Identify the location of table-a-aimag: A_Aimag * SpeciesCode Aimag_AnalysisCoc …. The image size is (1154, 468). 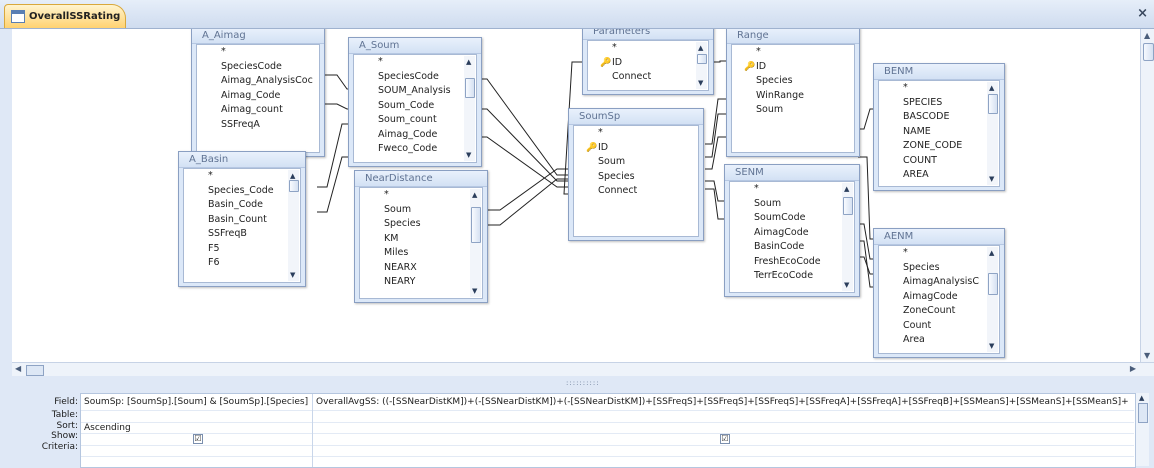
(258, 93).